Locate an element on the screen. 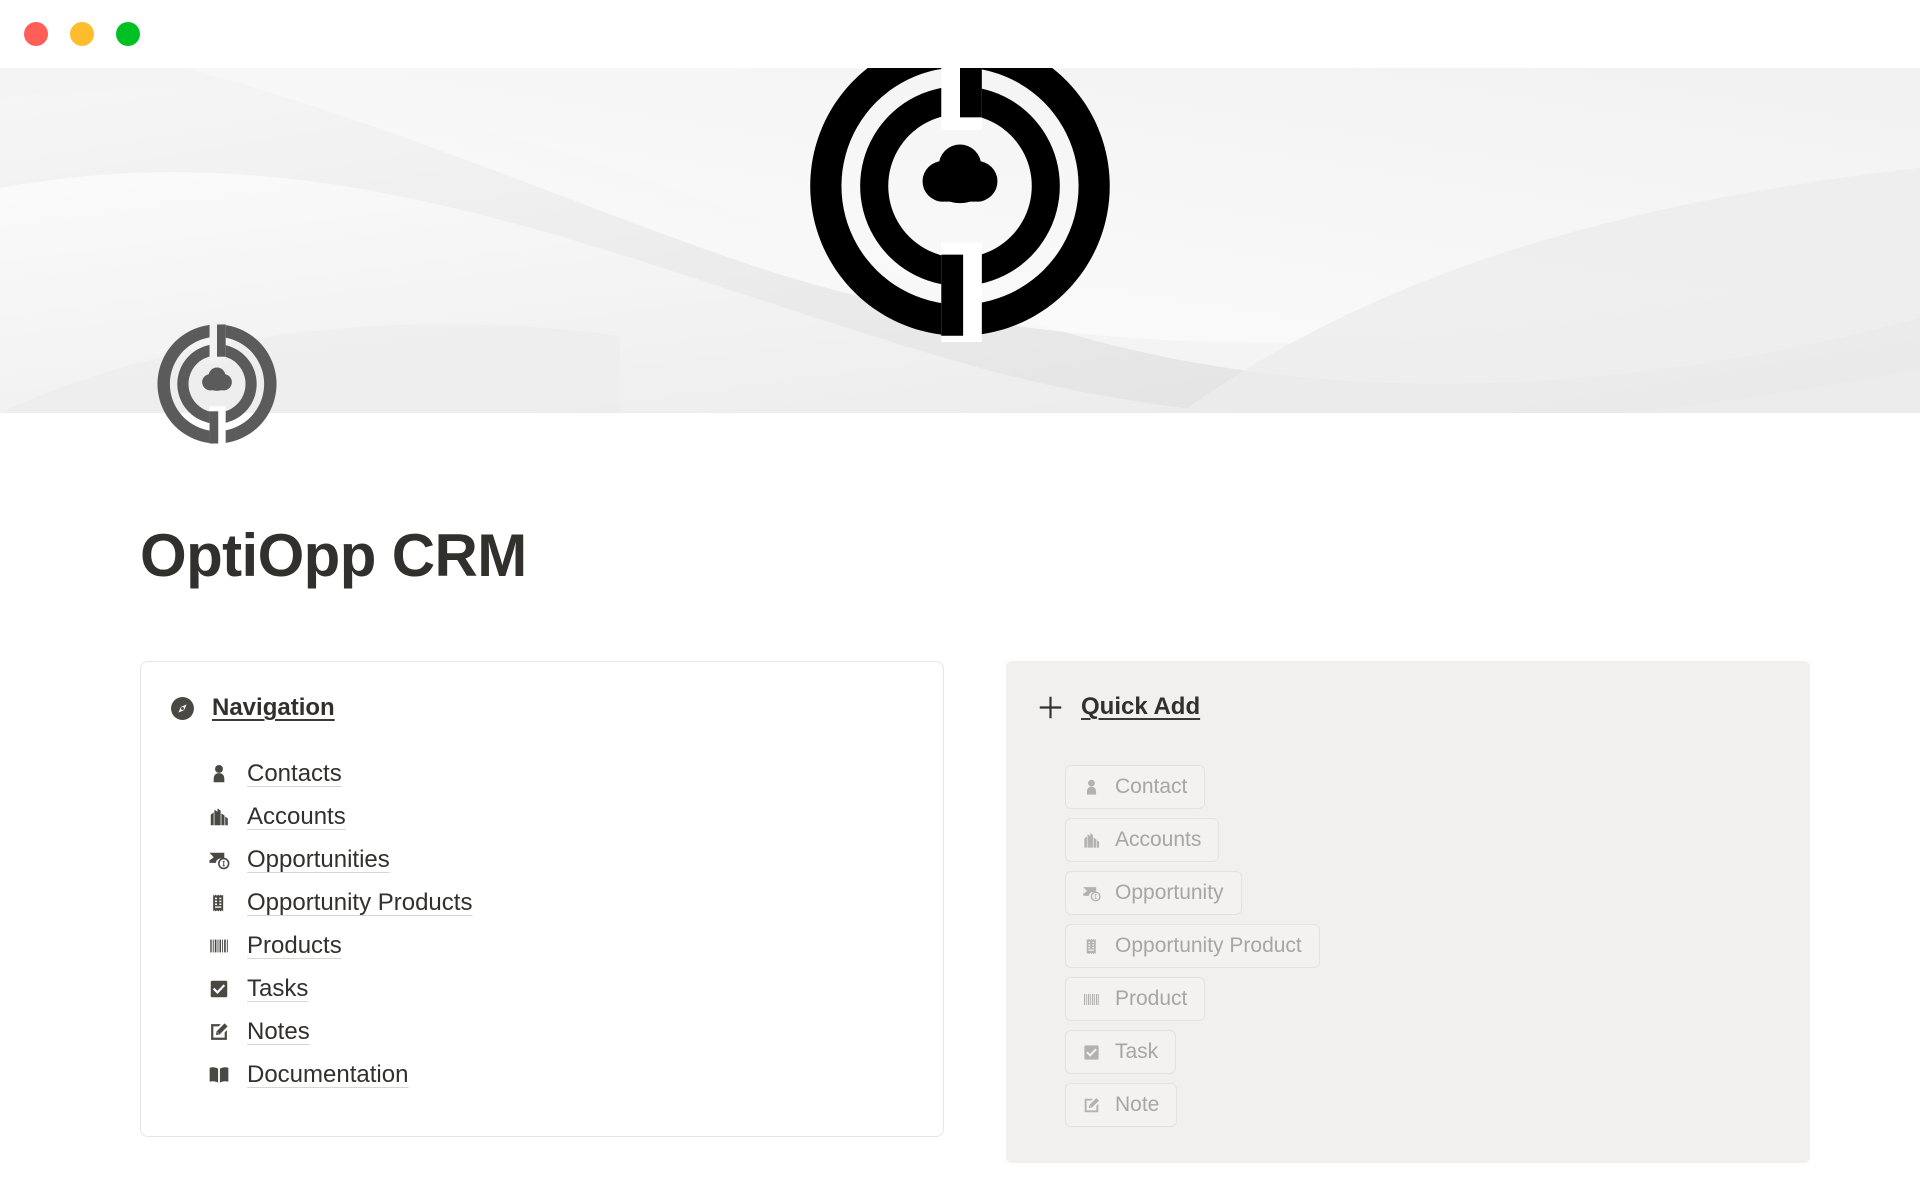 The image size is (1920, 1200). page-title: OptiOpp CRM is located at coordinates (333, 555).